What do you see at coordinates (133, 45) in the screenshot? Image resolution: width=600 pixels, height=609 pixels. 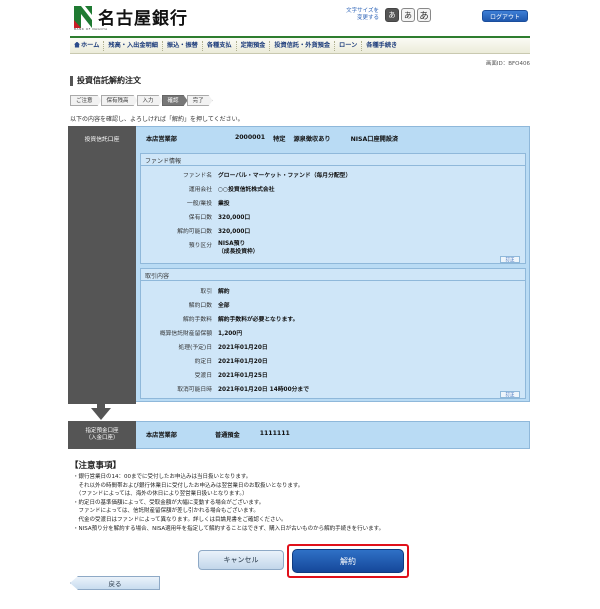 I see `nav-item-balance: 残高・入出金明細` at bounding box center [133, 45].